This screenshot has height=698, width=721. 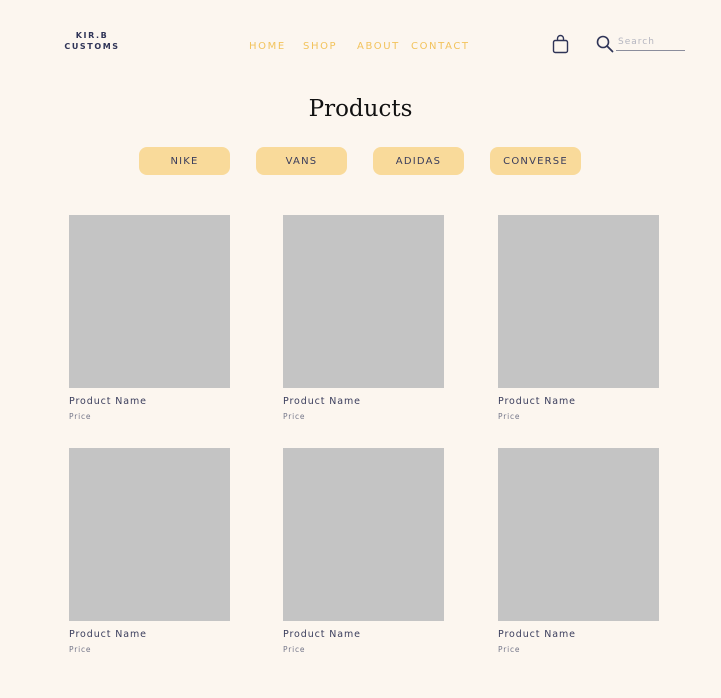 I want to click on search-input, so click(x=650, y=42).